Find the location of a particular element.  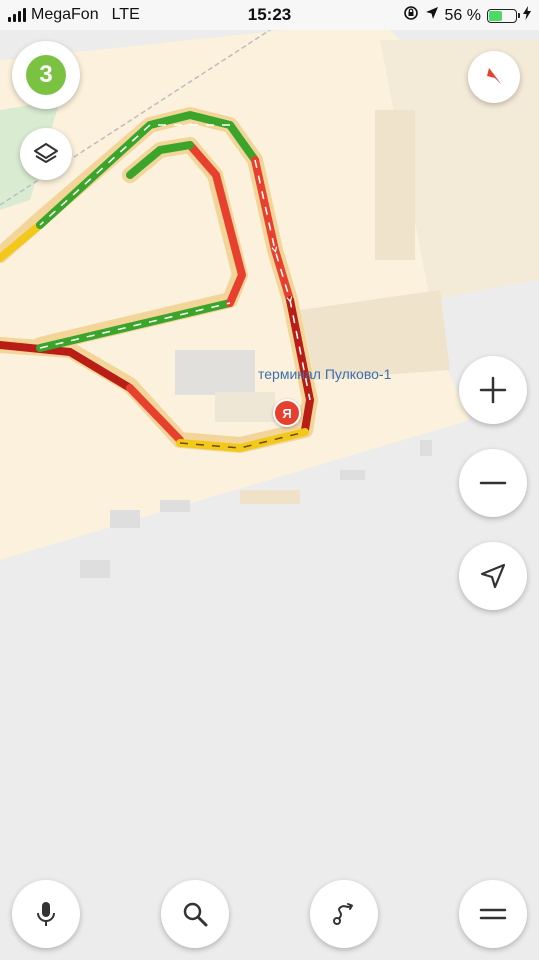

status-bar: MegaFon LTE 15:23 56 % is located at coordinates (269, 15).